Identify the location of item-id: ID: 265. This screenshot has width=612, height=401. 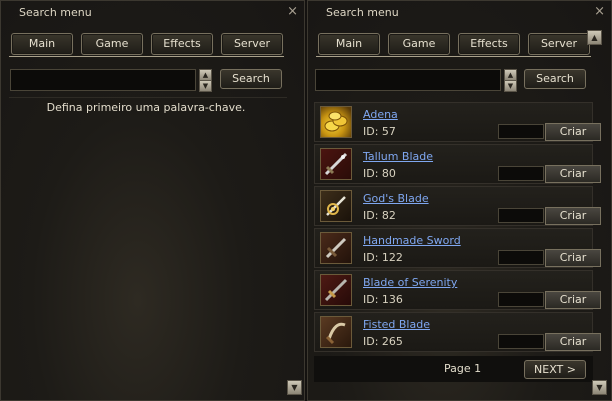
(383, 341).